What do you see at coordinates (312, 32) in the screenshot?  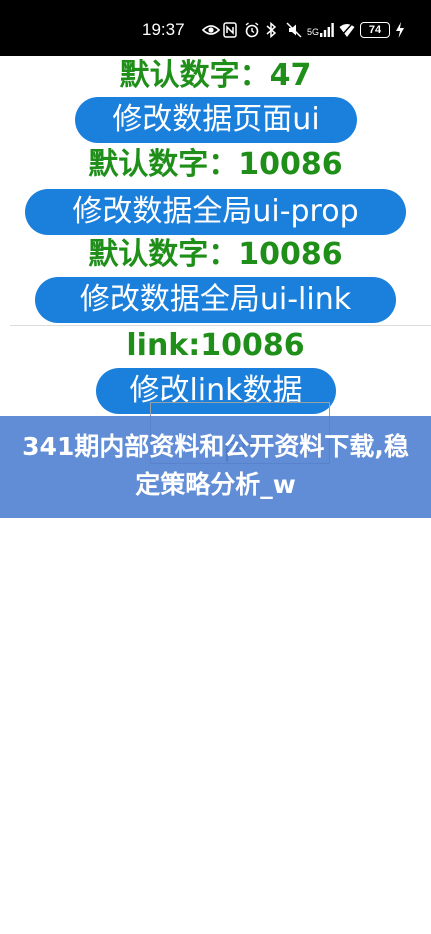 I see `network-type-label: 5G` at bounding box center [312, 32].